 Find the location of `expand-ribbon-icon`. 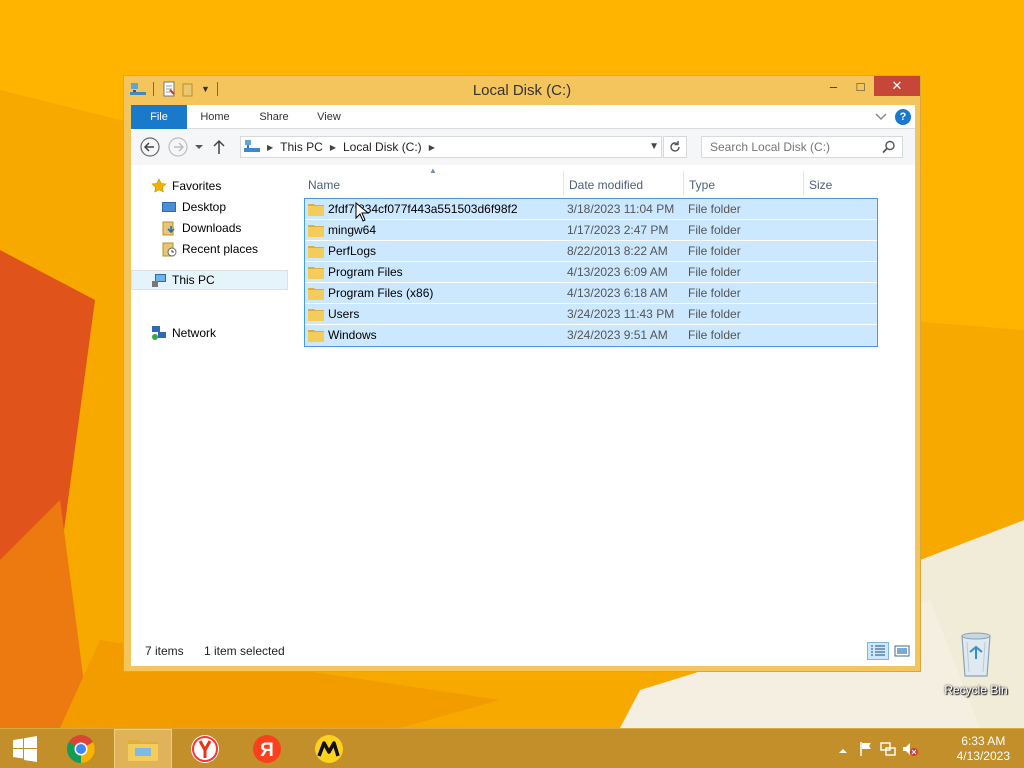

expand-ribbon-icon is located at coordinates (881, 117).